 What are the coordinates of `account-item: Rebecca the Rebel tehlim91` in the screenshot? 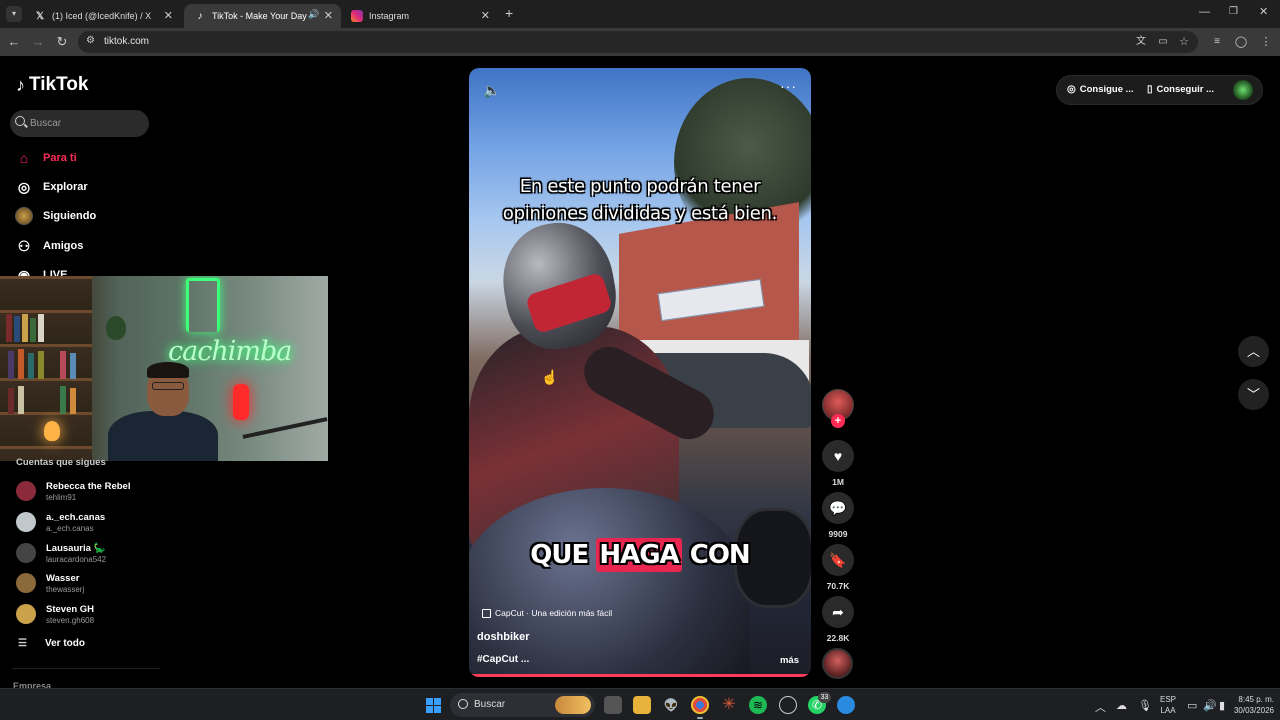 It's located at (73, 491).